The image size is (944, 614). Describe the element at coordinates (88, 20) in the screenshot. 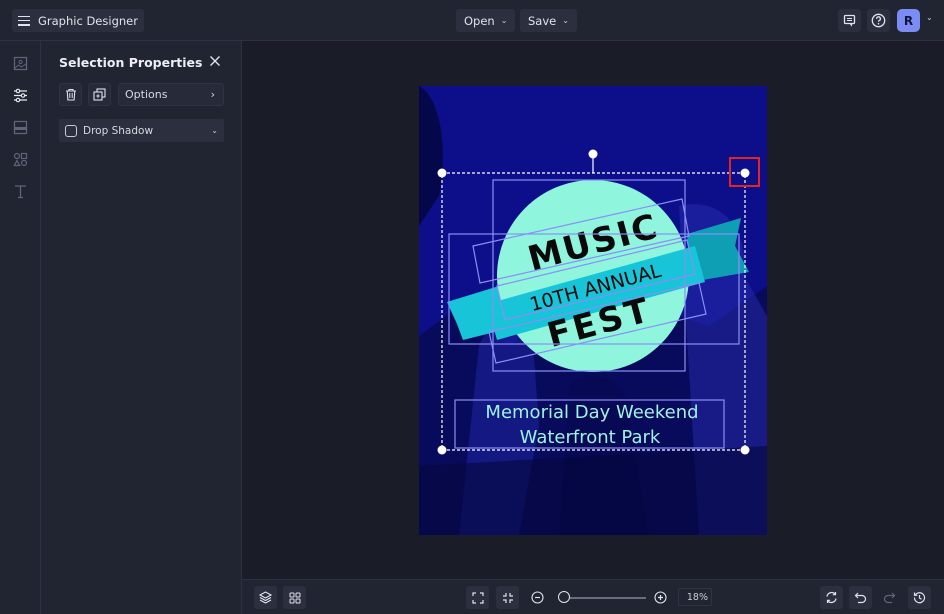

I see `app-title: Graphic Designer` at that location.